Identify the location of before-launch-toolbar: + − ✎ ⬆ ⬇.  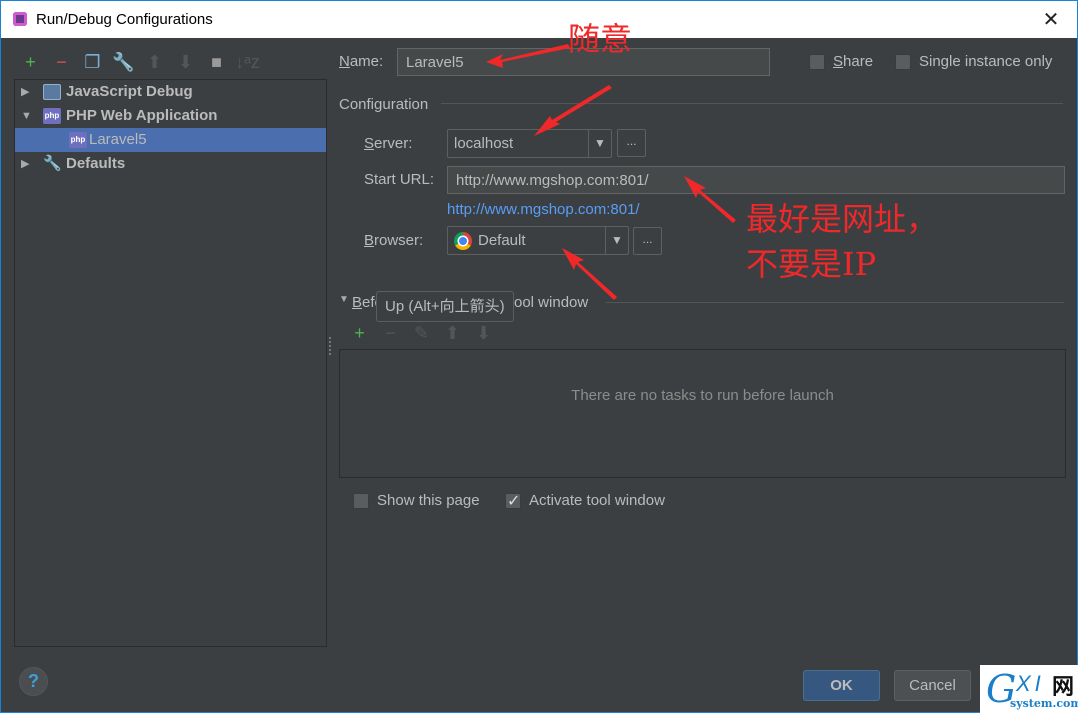
(421, 333).